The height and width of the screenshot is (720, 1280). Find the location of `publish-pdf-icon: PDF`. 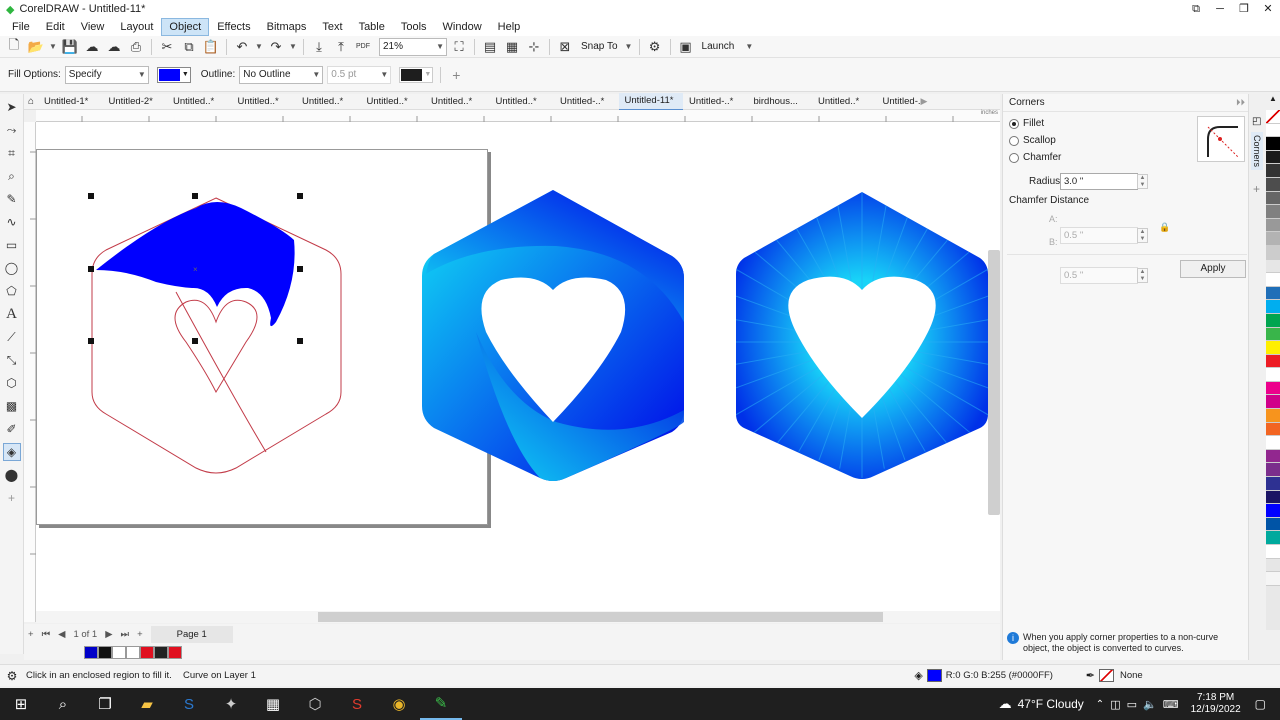

publish-pdf-icon: PDF is located at coordinates (363, 47).